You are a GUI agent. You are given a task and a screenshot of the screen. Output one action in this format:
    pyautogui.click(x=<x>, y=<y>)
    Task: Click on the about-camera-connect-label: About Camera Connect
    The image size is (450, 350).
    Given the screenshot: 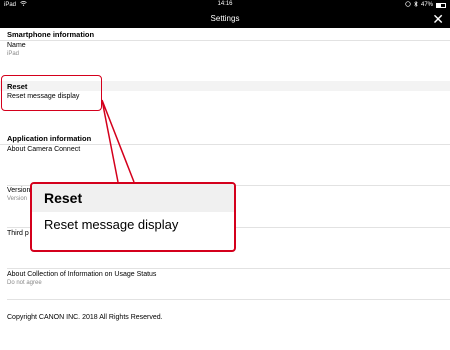 What is the action you would take?
    pyautogui.click(x=44, y=149)
    